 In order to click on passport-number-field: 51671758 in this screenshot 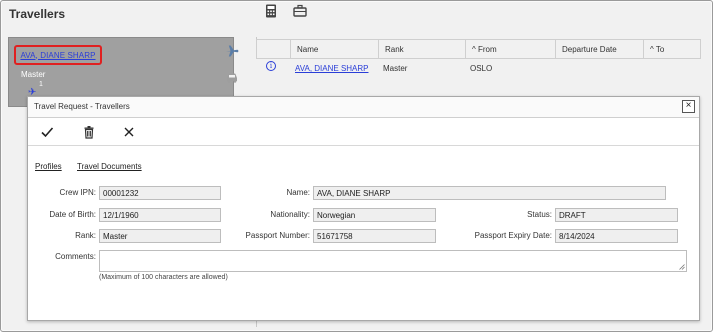, I will do `click(374, 236)`.